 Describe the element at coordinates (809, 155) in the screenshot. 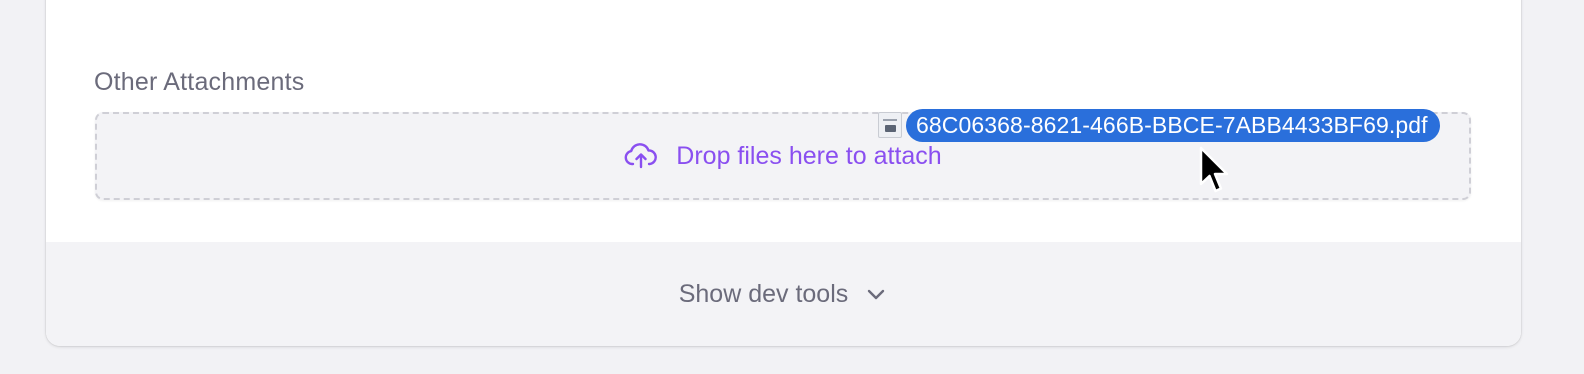

I see `dropzone-text: Drop files here to attach` at that location.